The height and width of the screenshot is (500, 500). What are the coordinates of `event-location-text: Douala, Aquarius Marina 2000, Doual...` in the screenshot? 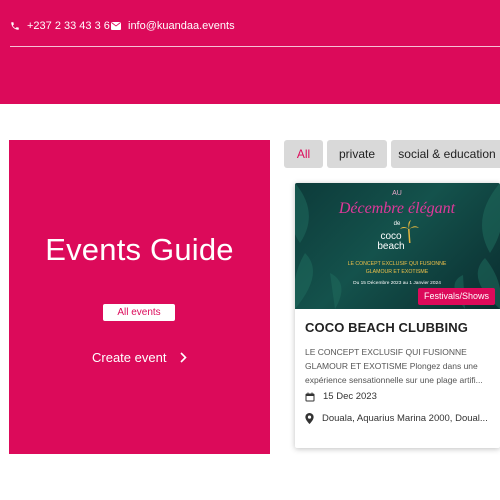 It's located at (405, 418).